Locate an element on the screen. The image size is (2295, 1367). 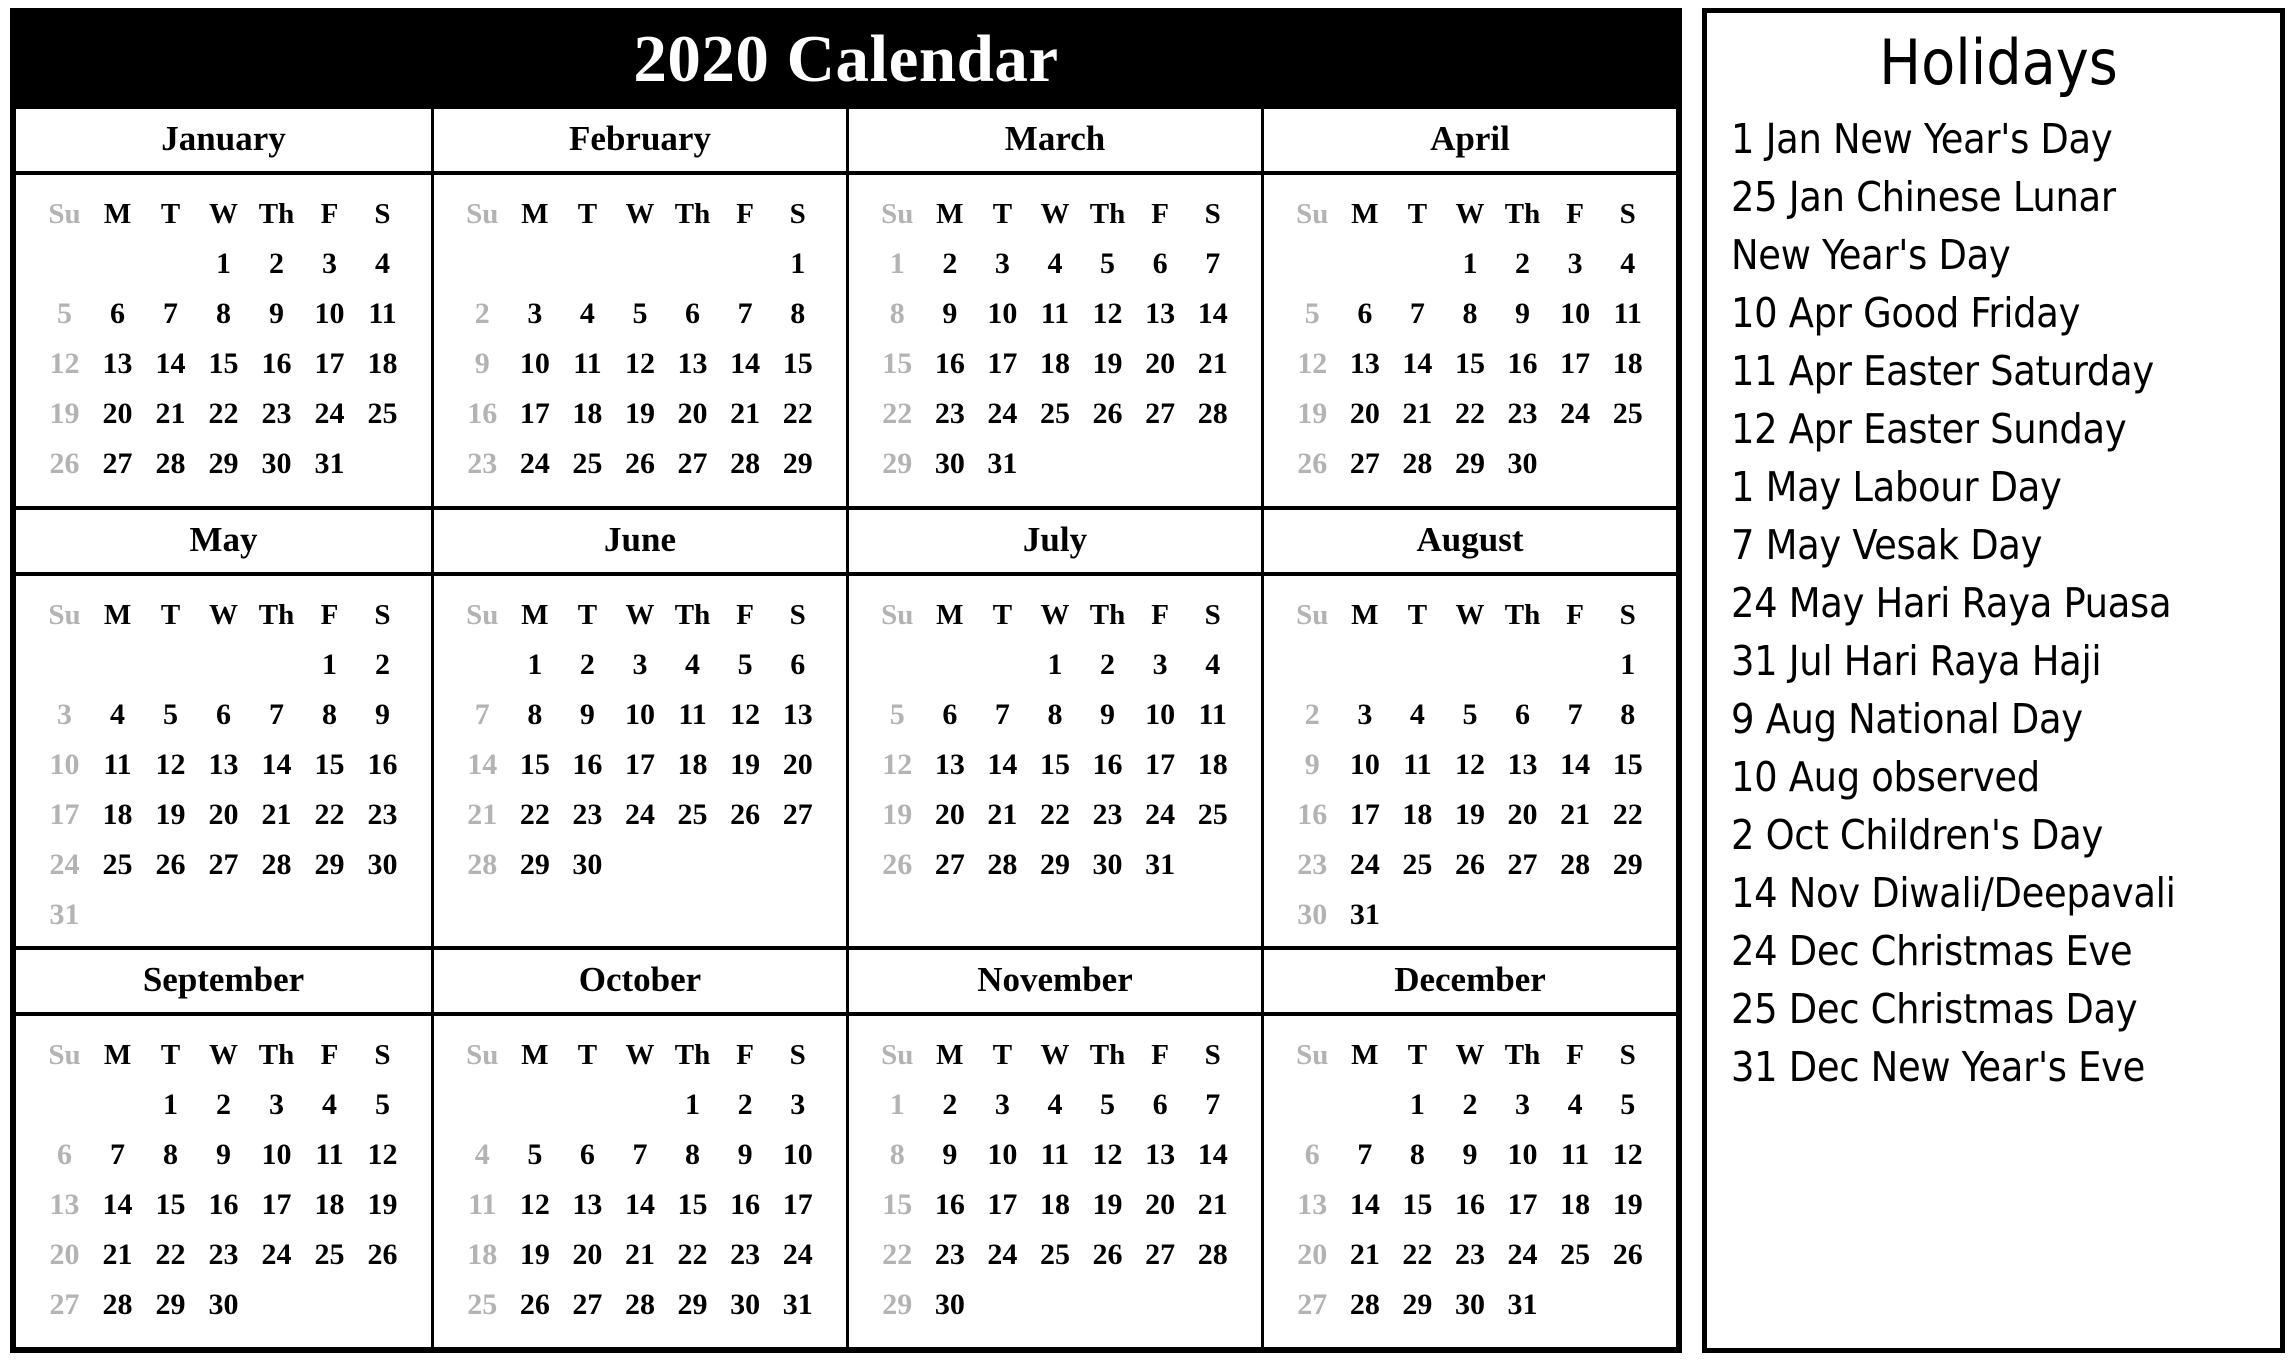
holiday-item: 11 Apr Easter Saturday is located at coordinates (1998, 380).